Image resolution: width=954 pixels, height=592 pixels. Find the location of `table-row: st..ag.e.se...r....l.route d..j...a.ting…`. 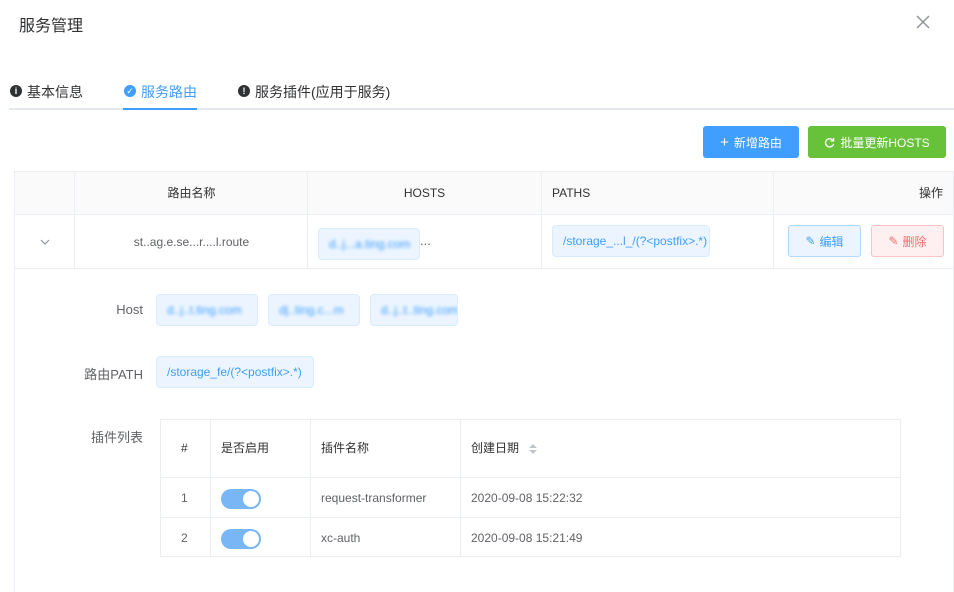

table-row: st..ag.e.se...r....l.route d..j...a.ting… is located at coordinates (484, 242).